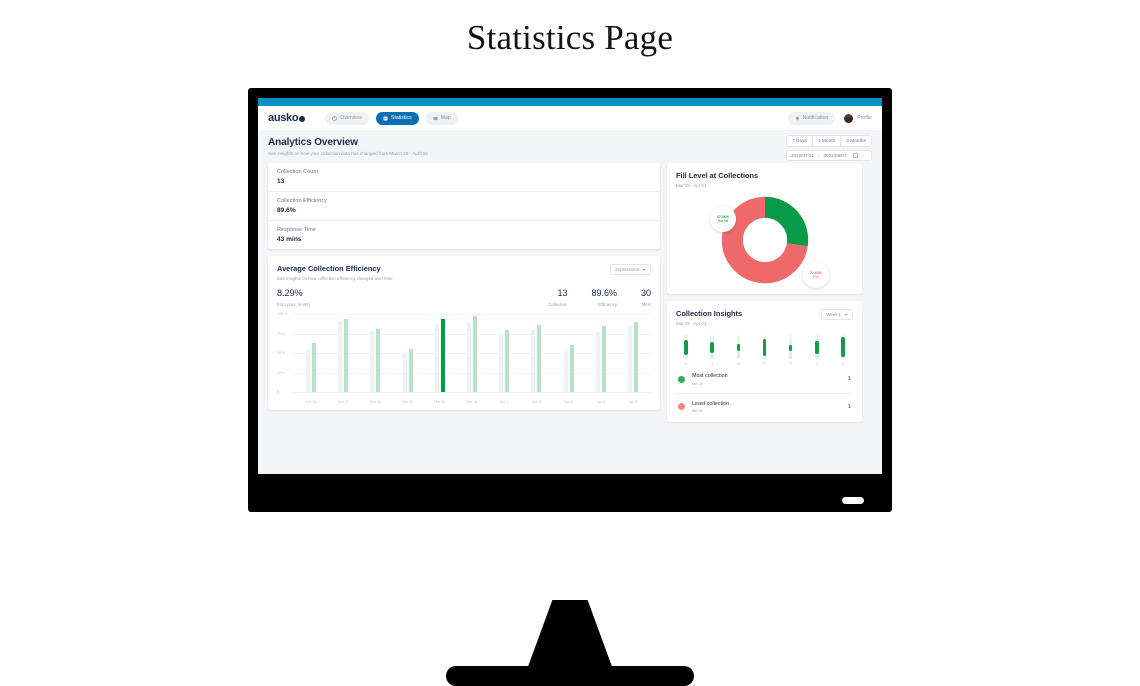 This screenshot has height=686, width=1140. Describe the element at coordinates (504, 402) in the screenshot. I see `chart-x-tick: Apr 1` at that location.